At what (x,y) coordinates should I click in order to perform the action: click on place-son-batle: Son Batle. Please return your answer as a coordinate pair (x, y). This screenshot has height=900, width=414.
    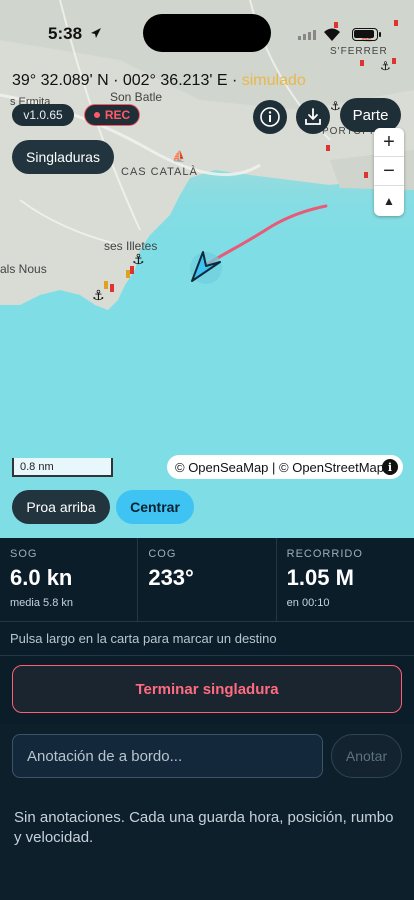
    Looking at the image, I should click on (136, 97).